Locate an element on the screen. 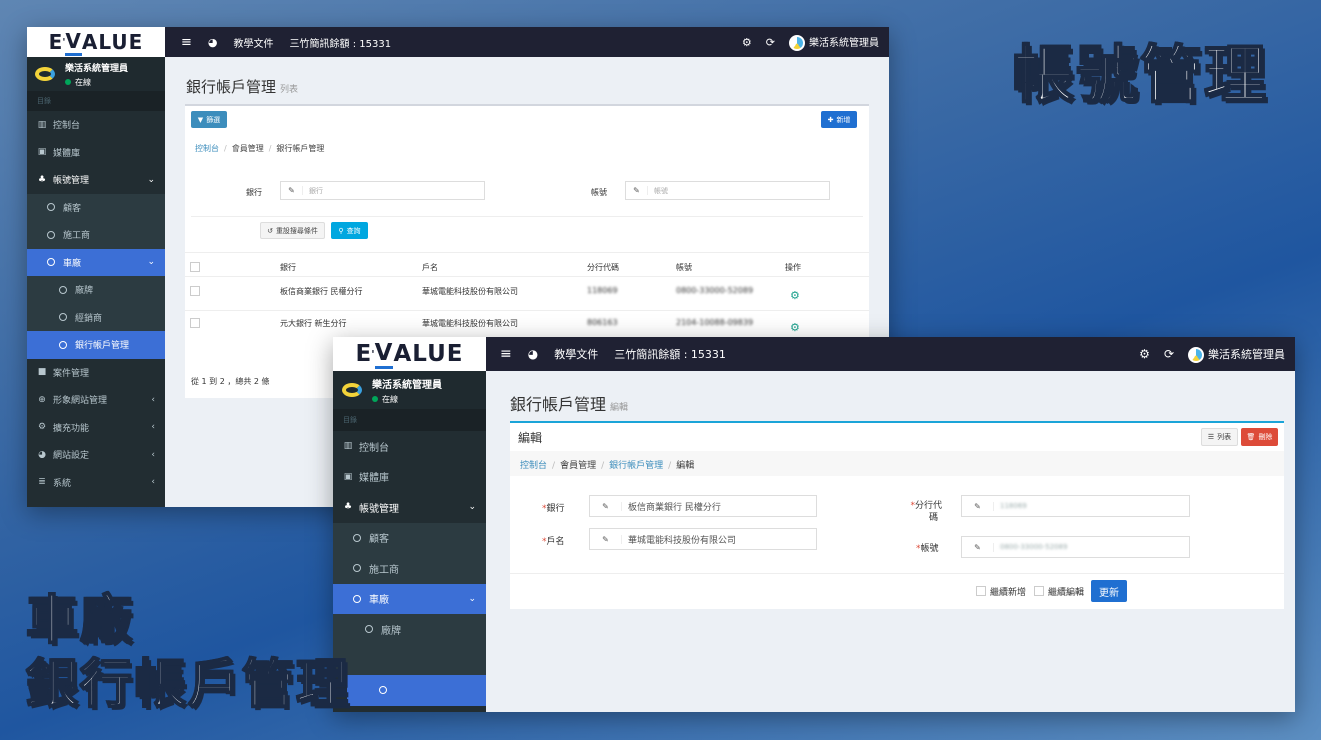  website-icon: ⊕ is located at coordinates (42, 399).